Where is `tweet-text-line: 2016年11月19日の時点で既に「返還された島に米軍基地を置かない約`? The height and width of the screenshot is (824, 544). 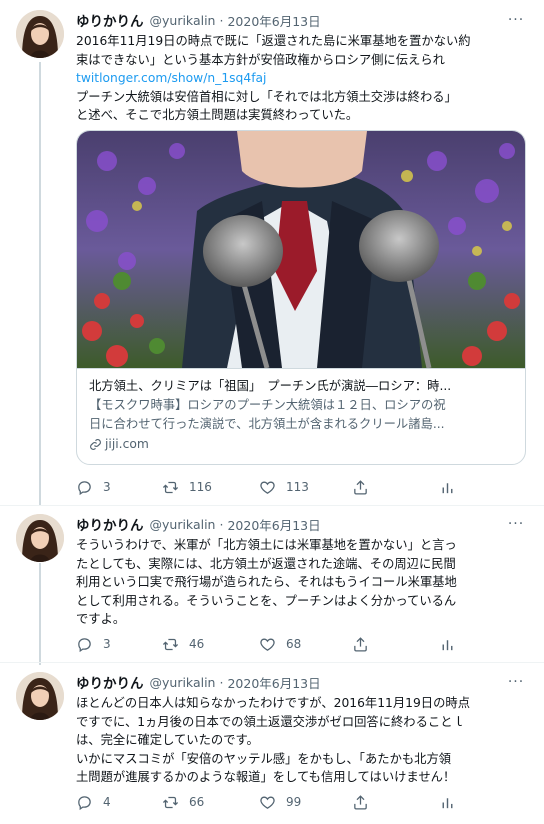 tweet-text-line: 2016年11月19日の時点で既に「返還された島に米軍基地を置かない約 is located at coordinates (273, 41).